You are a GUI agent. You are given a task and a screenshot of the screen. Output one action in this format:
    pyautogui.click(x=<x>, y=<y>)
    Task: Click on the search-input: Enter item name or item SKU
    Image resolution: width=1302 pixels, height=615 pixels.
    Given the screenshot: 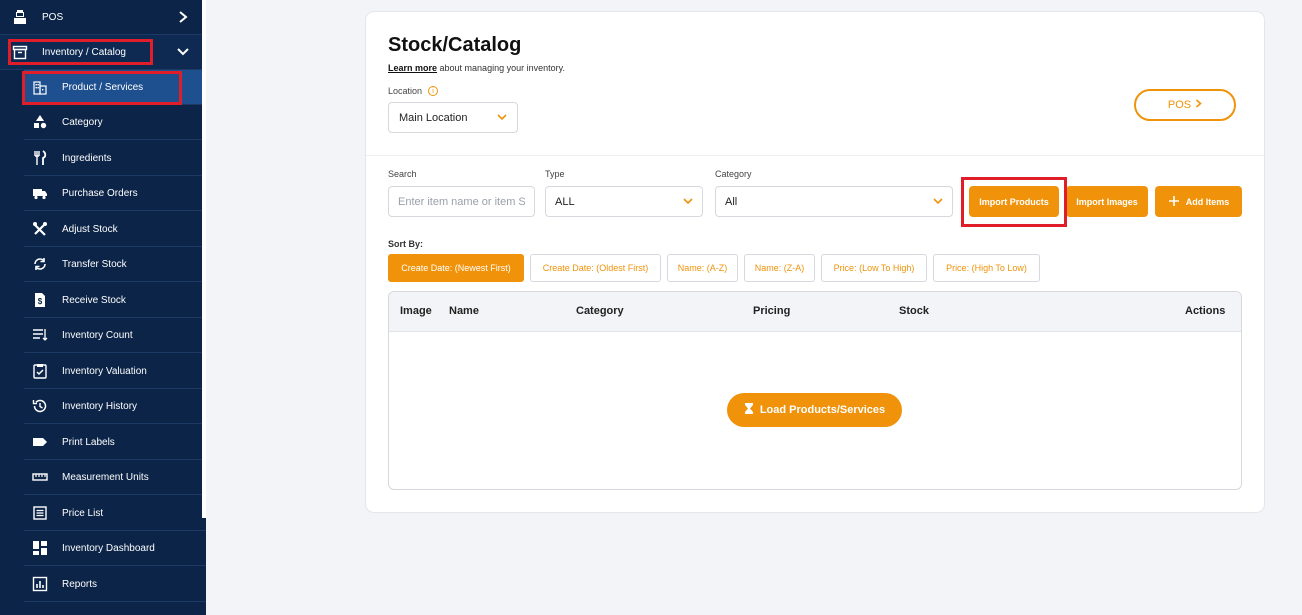 What is the action you would take?
    pyautogui.click(x=461, y=201)
    